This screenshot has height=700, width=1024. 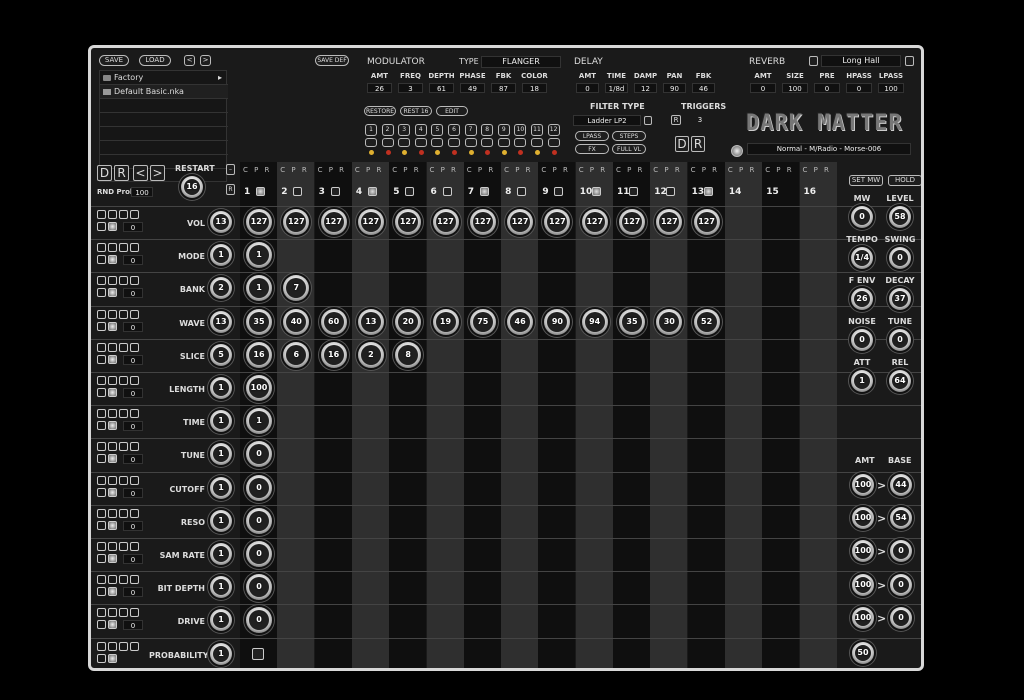 I want to click on step-knob: 30, so click(x=669, y=321).